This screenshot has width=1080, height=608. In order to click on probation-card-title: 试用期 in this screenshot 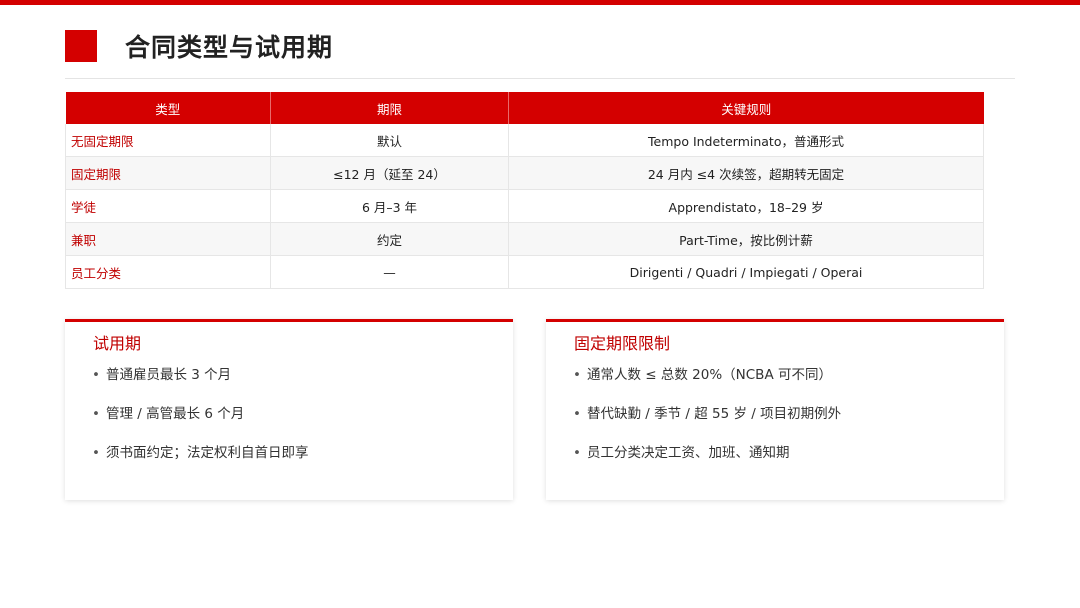, I will do `click(117, 343)`.